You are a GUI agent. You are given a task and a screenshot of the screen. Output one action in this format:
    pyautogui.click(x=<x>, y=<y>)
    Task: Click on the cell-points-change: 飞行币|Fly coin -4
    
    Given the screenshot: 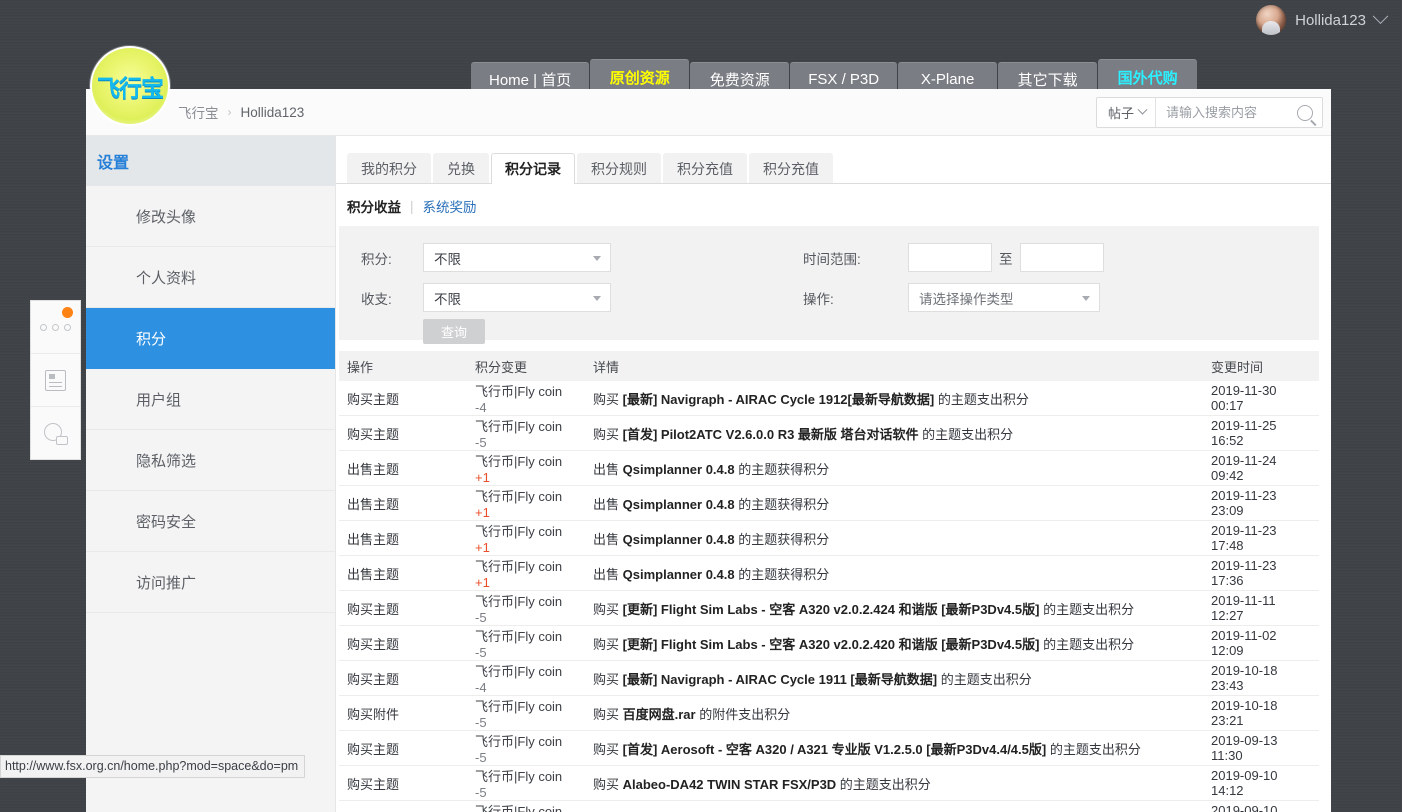 What is the action you would take?
    pyautogui.click(x=526, y=398)
    